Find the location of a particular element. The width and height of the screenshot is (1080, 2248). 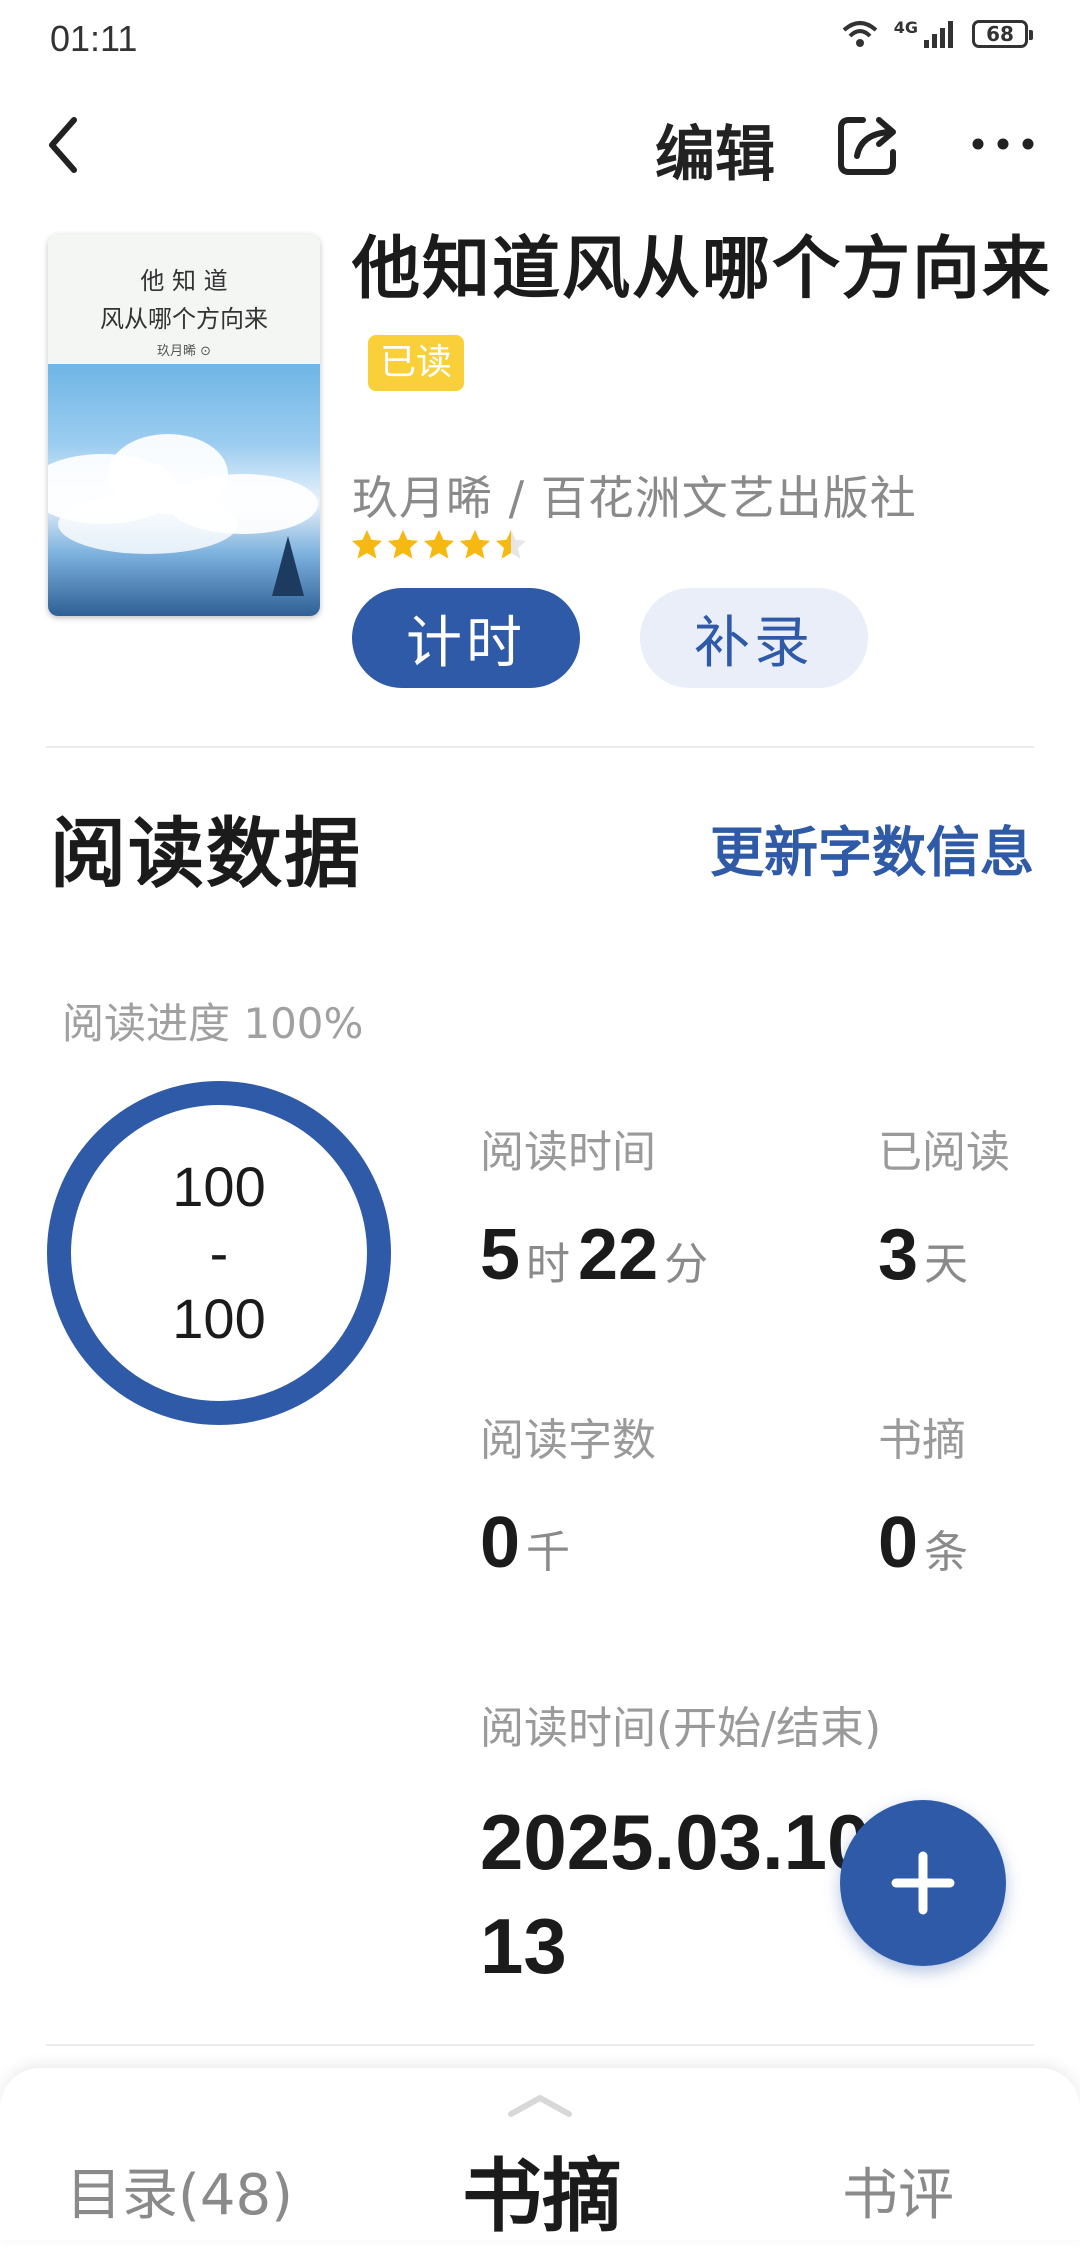

update-word-count-link: 更新字数信息 is located at coordinates (872, 847).